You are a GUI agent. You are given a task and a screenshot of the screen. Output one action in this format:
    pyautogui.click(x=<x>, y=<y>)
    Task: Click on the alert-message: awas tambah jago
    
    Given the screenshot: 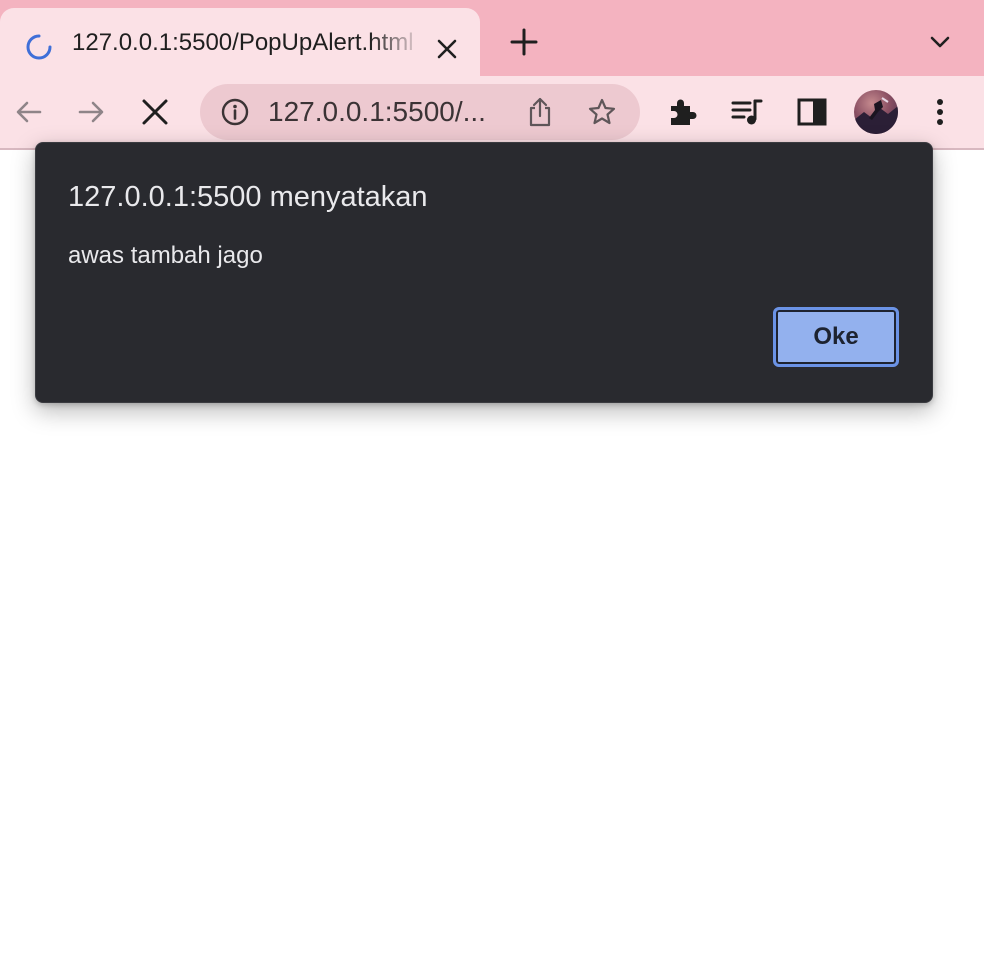 What is the action you would take?
    pyautogui.click(x=165, y=255)
    